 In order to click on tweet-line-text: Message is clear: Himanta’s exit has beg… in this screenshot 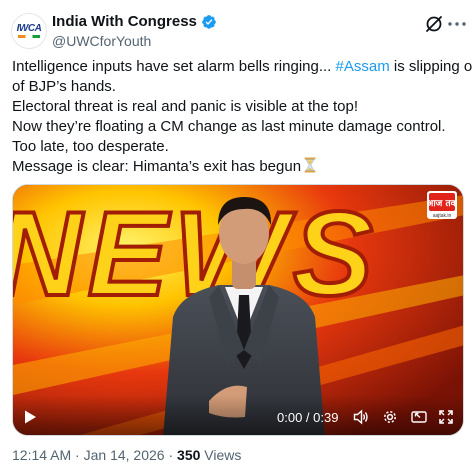, I will do `click(157, 166)`.